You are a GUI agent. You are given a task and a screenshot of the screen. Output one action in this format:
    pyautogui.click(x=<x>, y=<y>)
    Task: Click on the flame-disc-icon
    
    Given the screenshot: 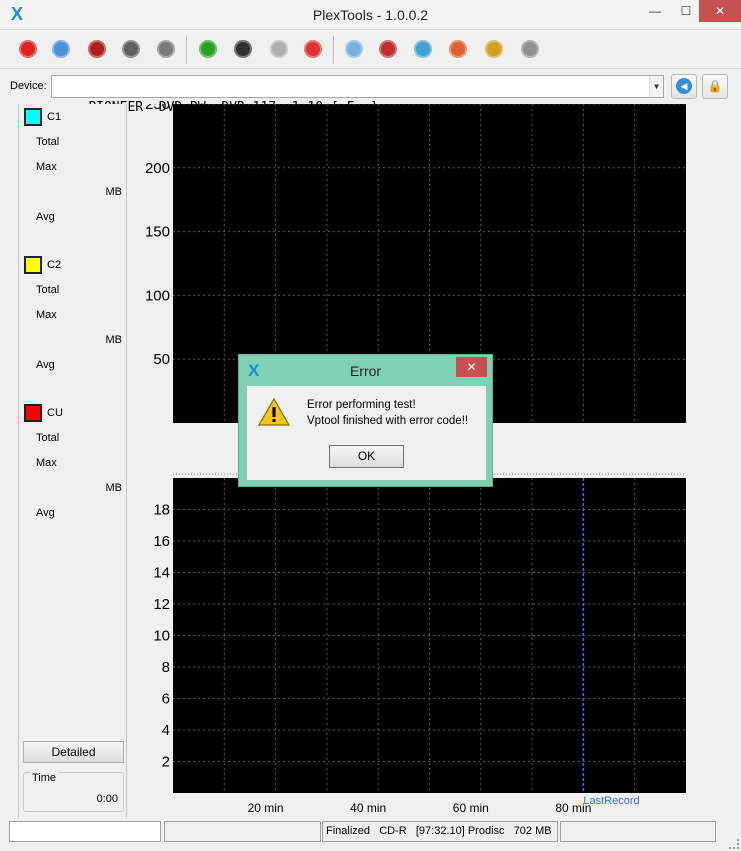 What is the action you would take?
    pyautogui.click(x=458, y=49)
    